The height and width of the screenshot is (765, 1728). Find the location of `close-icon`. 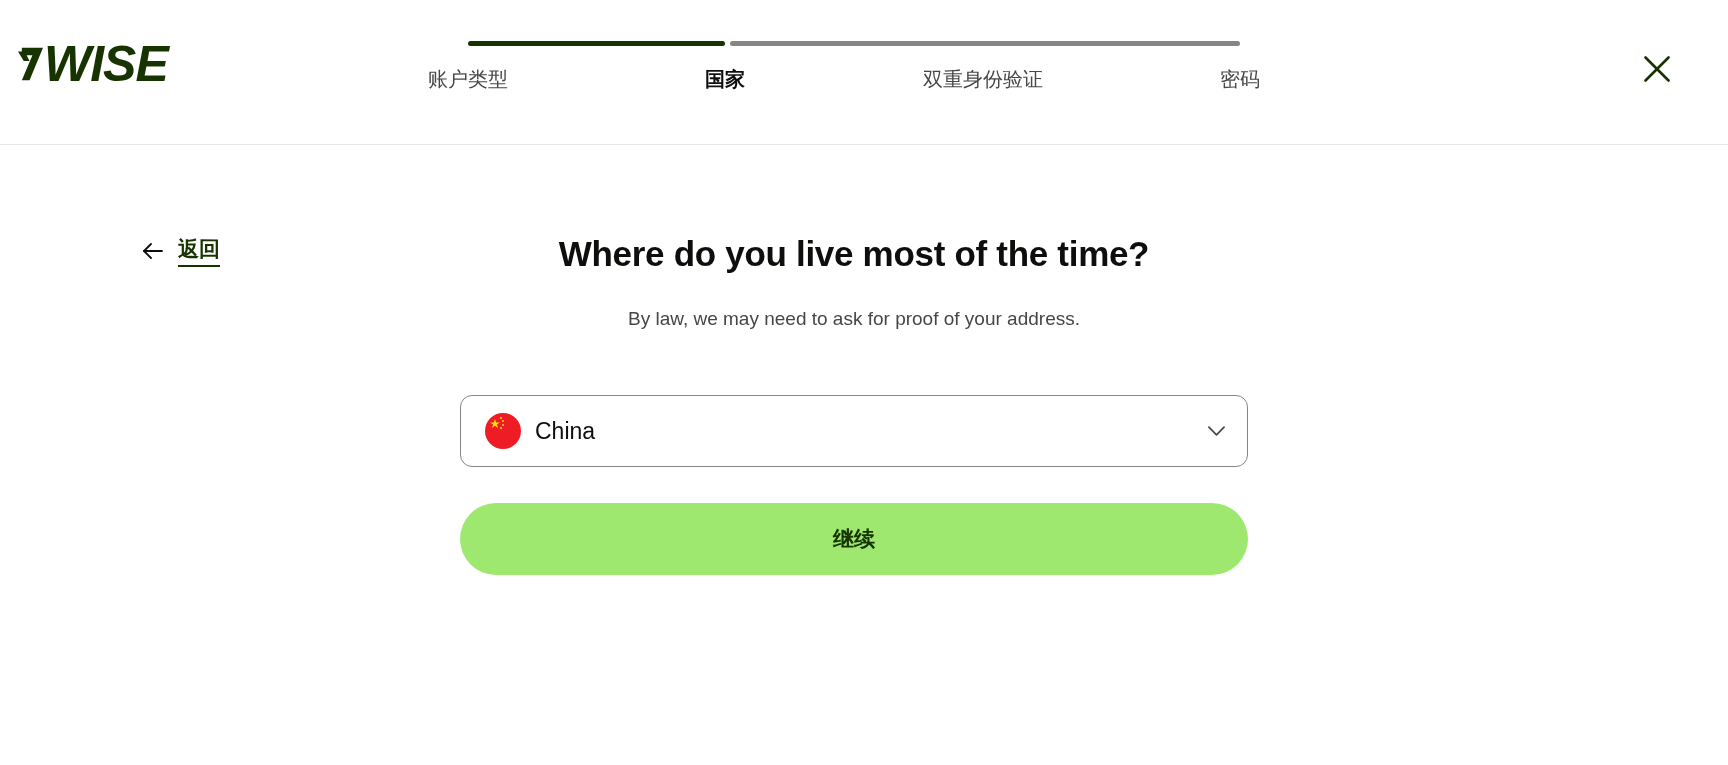

close-icon is located at coordinates (1657, 69).